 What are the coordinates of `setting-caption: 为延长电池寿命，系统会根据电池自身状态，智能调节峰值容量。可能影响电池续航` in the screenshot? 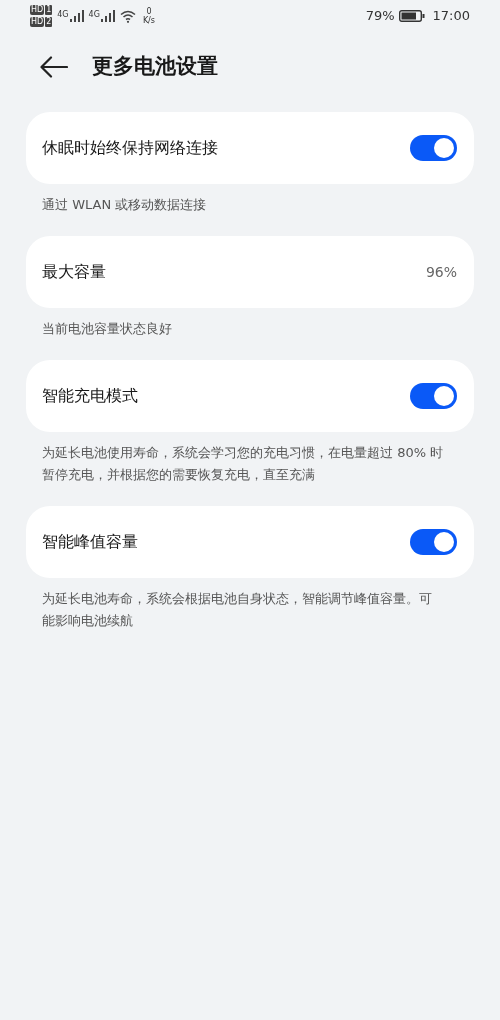 It's located at (237, 610).